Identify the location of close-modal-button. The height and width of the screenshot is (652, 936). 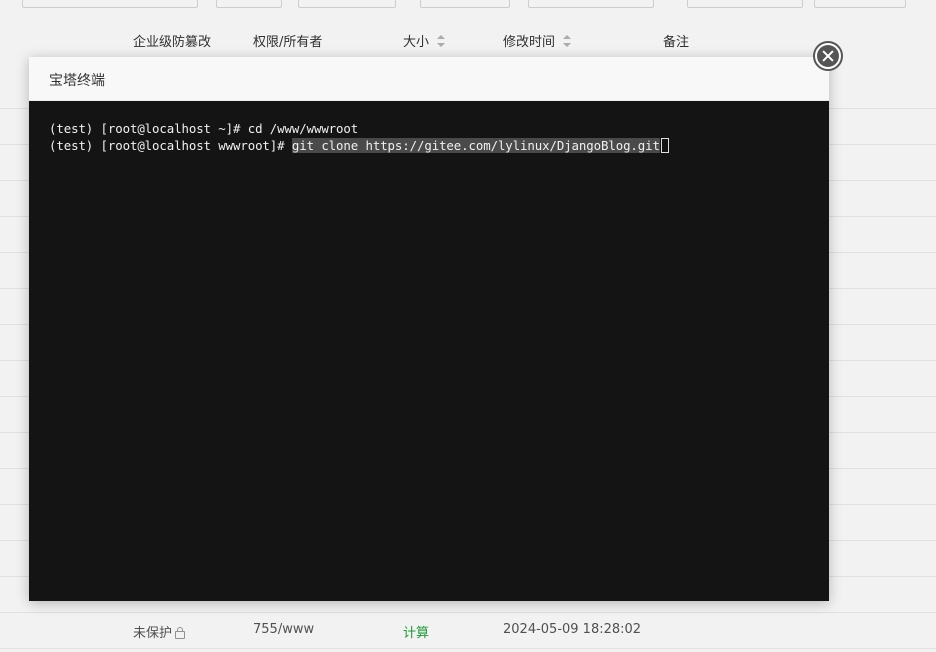
(828, 56).